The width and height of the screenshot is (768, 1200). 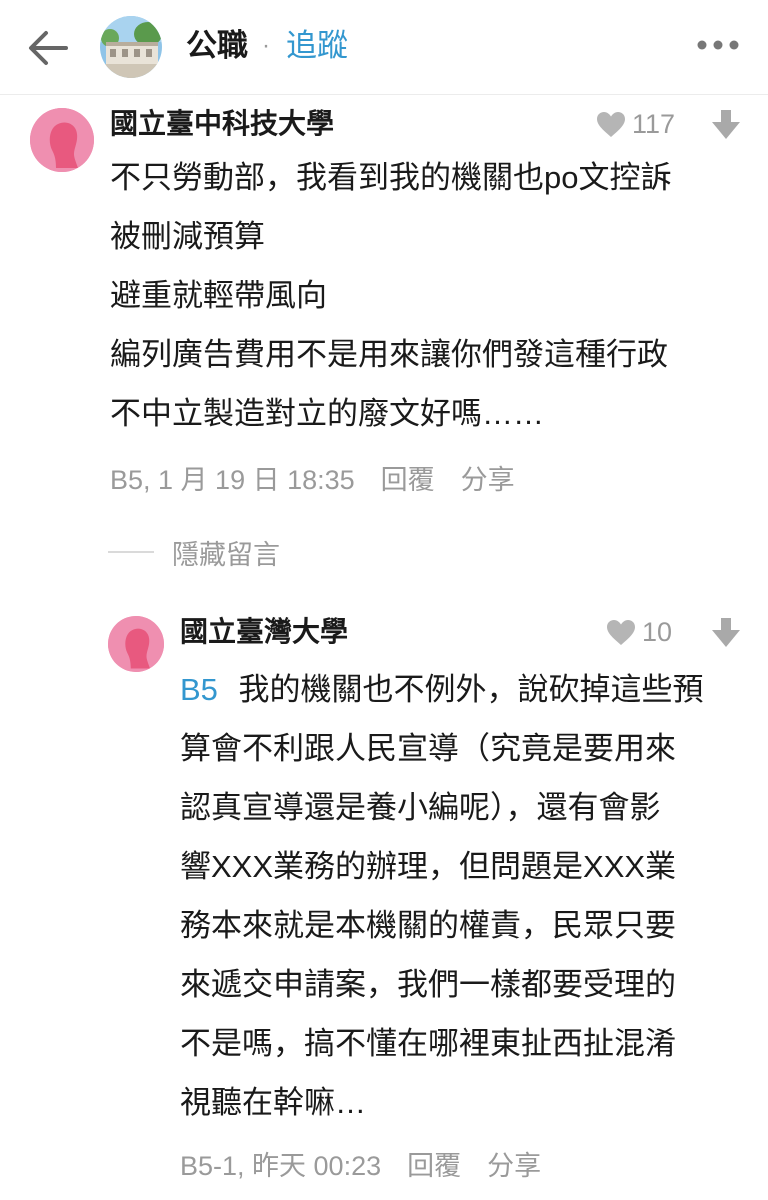 What do you see at coordinates (391, 177) in the screenshot?
I see `comment-text-line: 不只勞動部，我看到我的機關也po文控訴` at bounding box center [391, 177].